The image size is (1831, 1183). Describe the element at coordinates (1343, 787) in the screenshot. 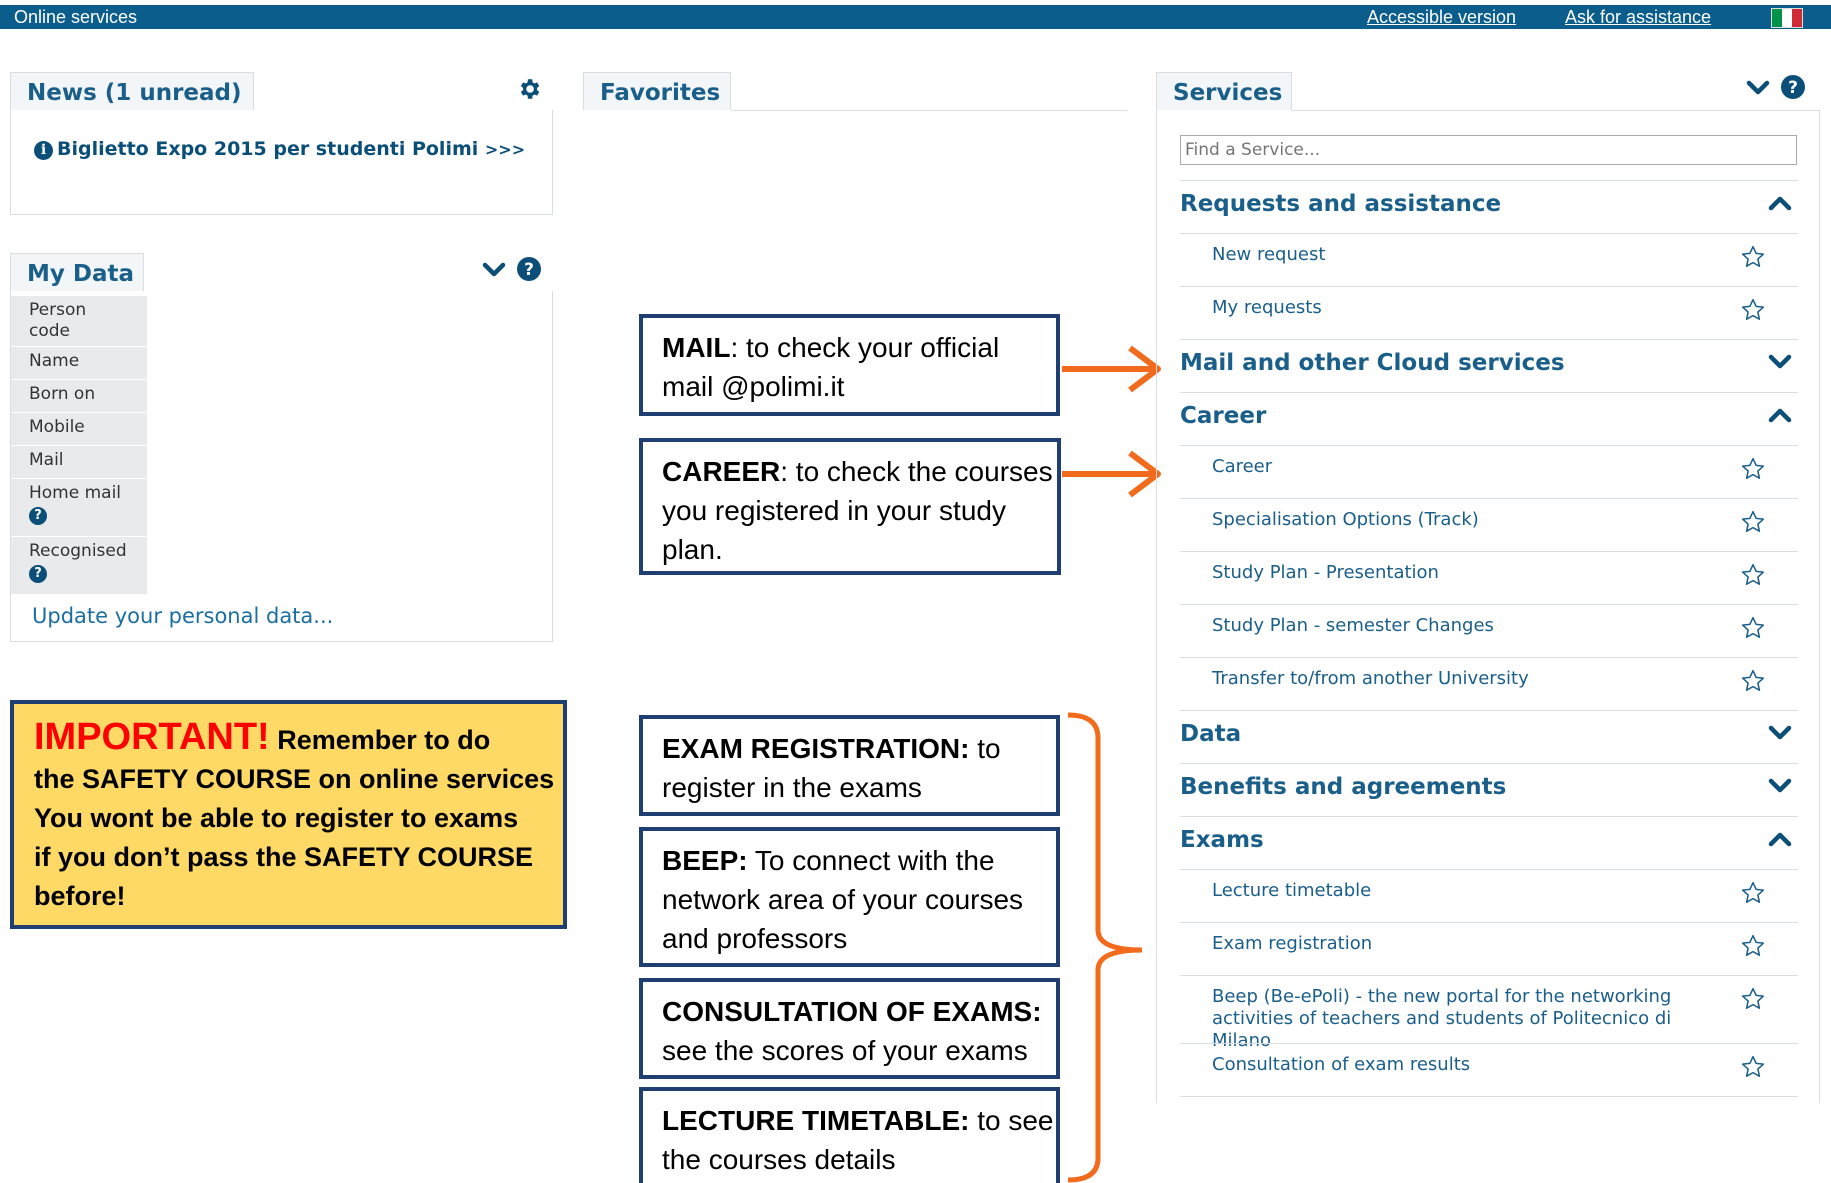

I see `service-category-label: Benefits and agreements` at that location.